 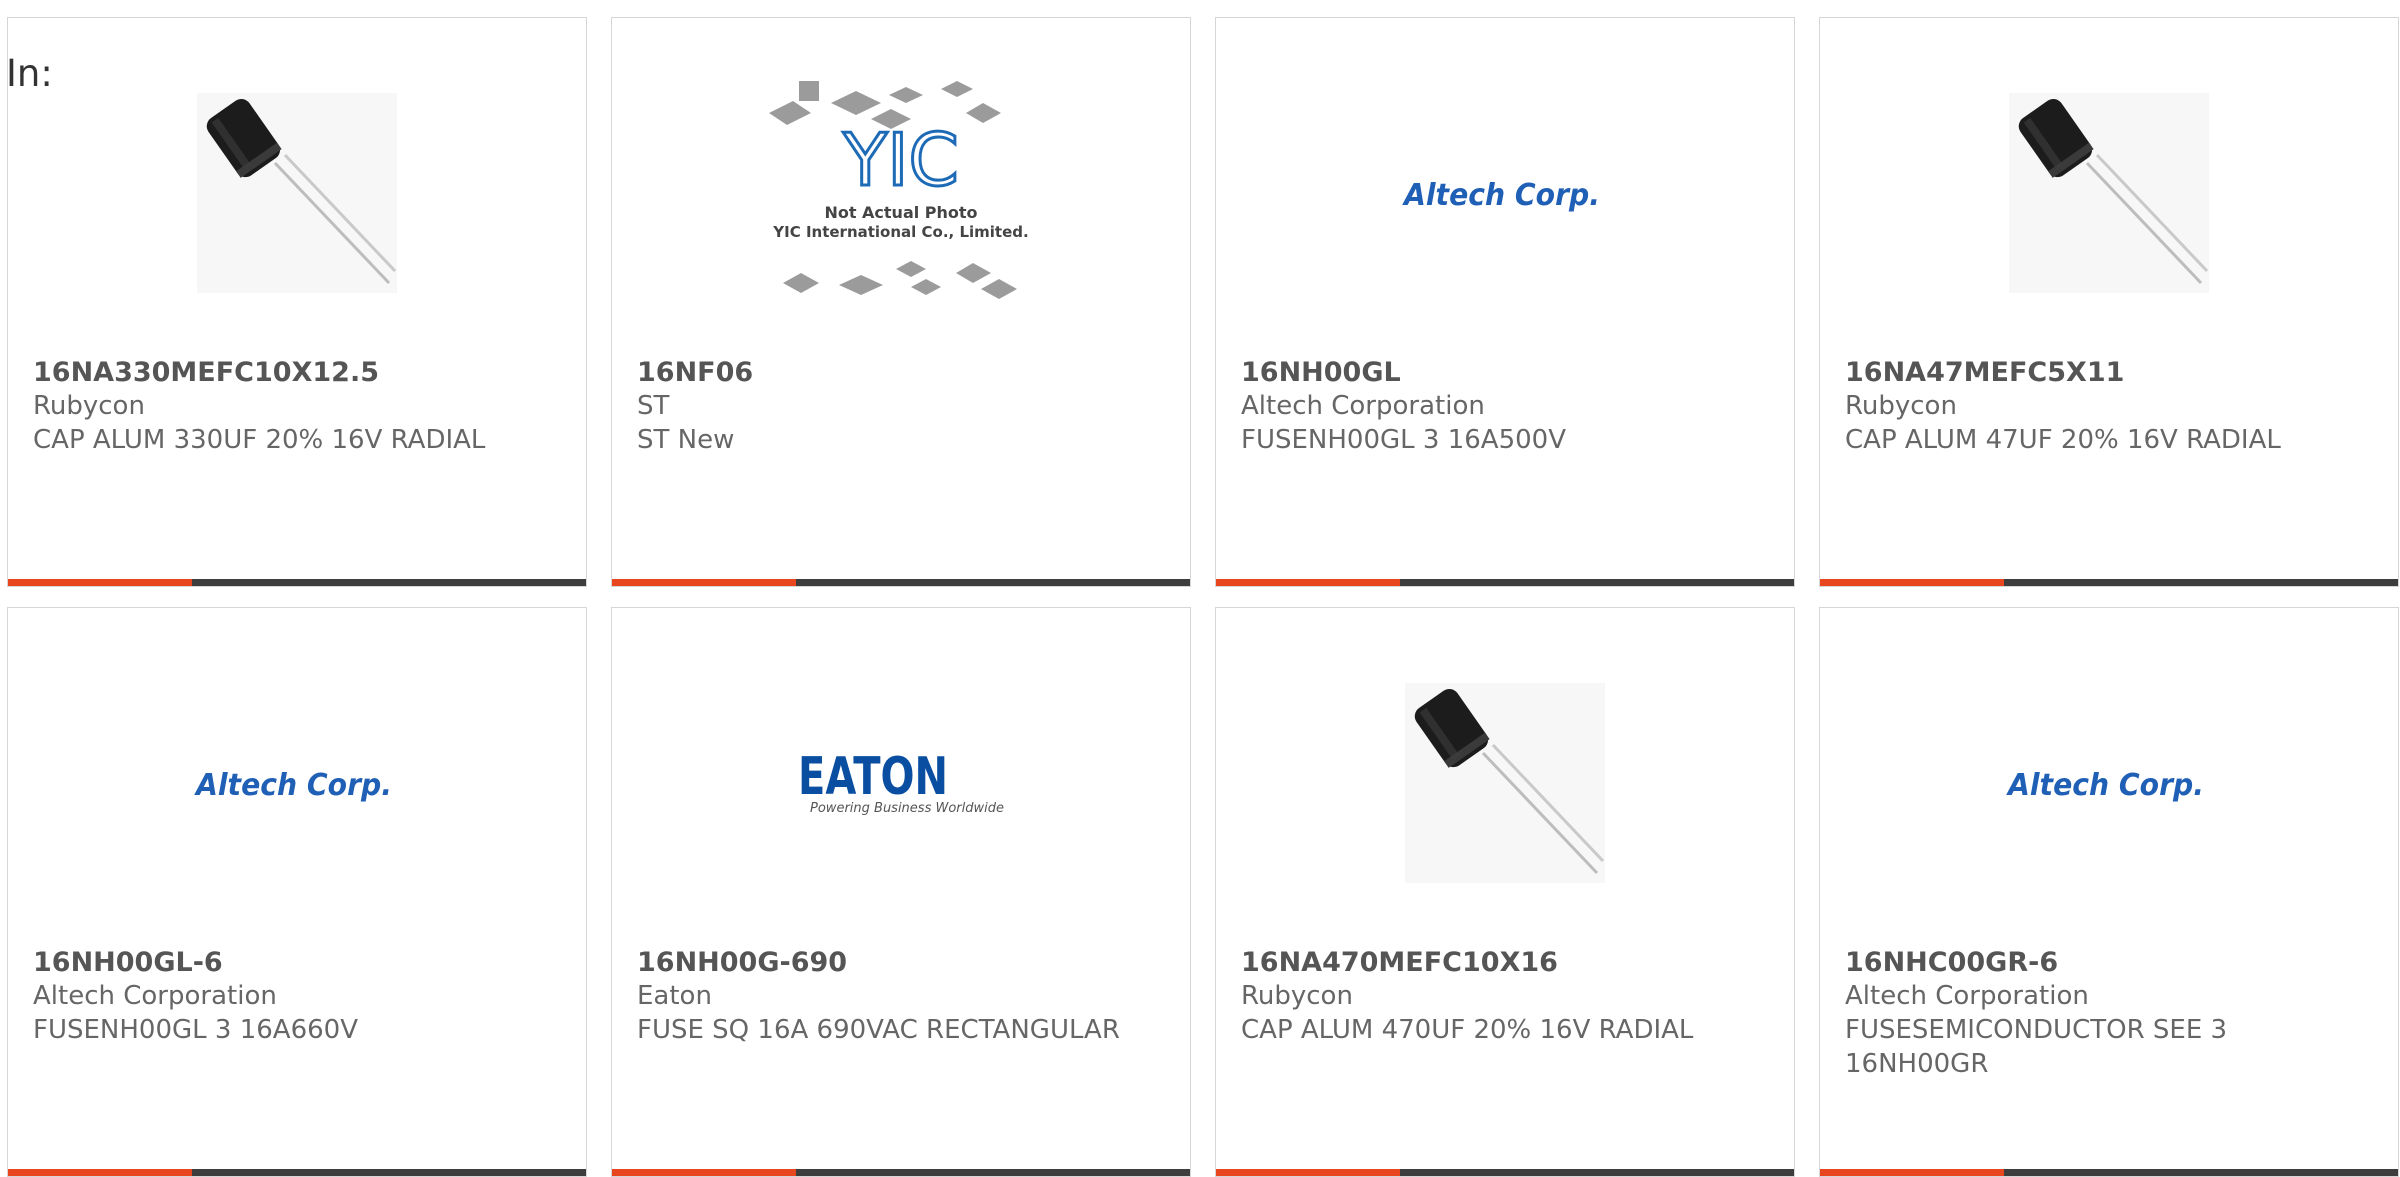 I want to click on description: FUSENH00GL 3 16A660V, so click(x=195, y=1030).